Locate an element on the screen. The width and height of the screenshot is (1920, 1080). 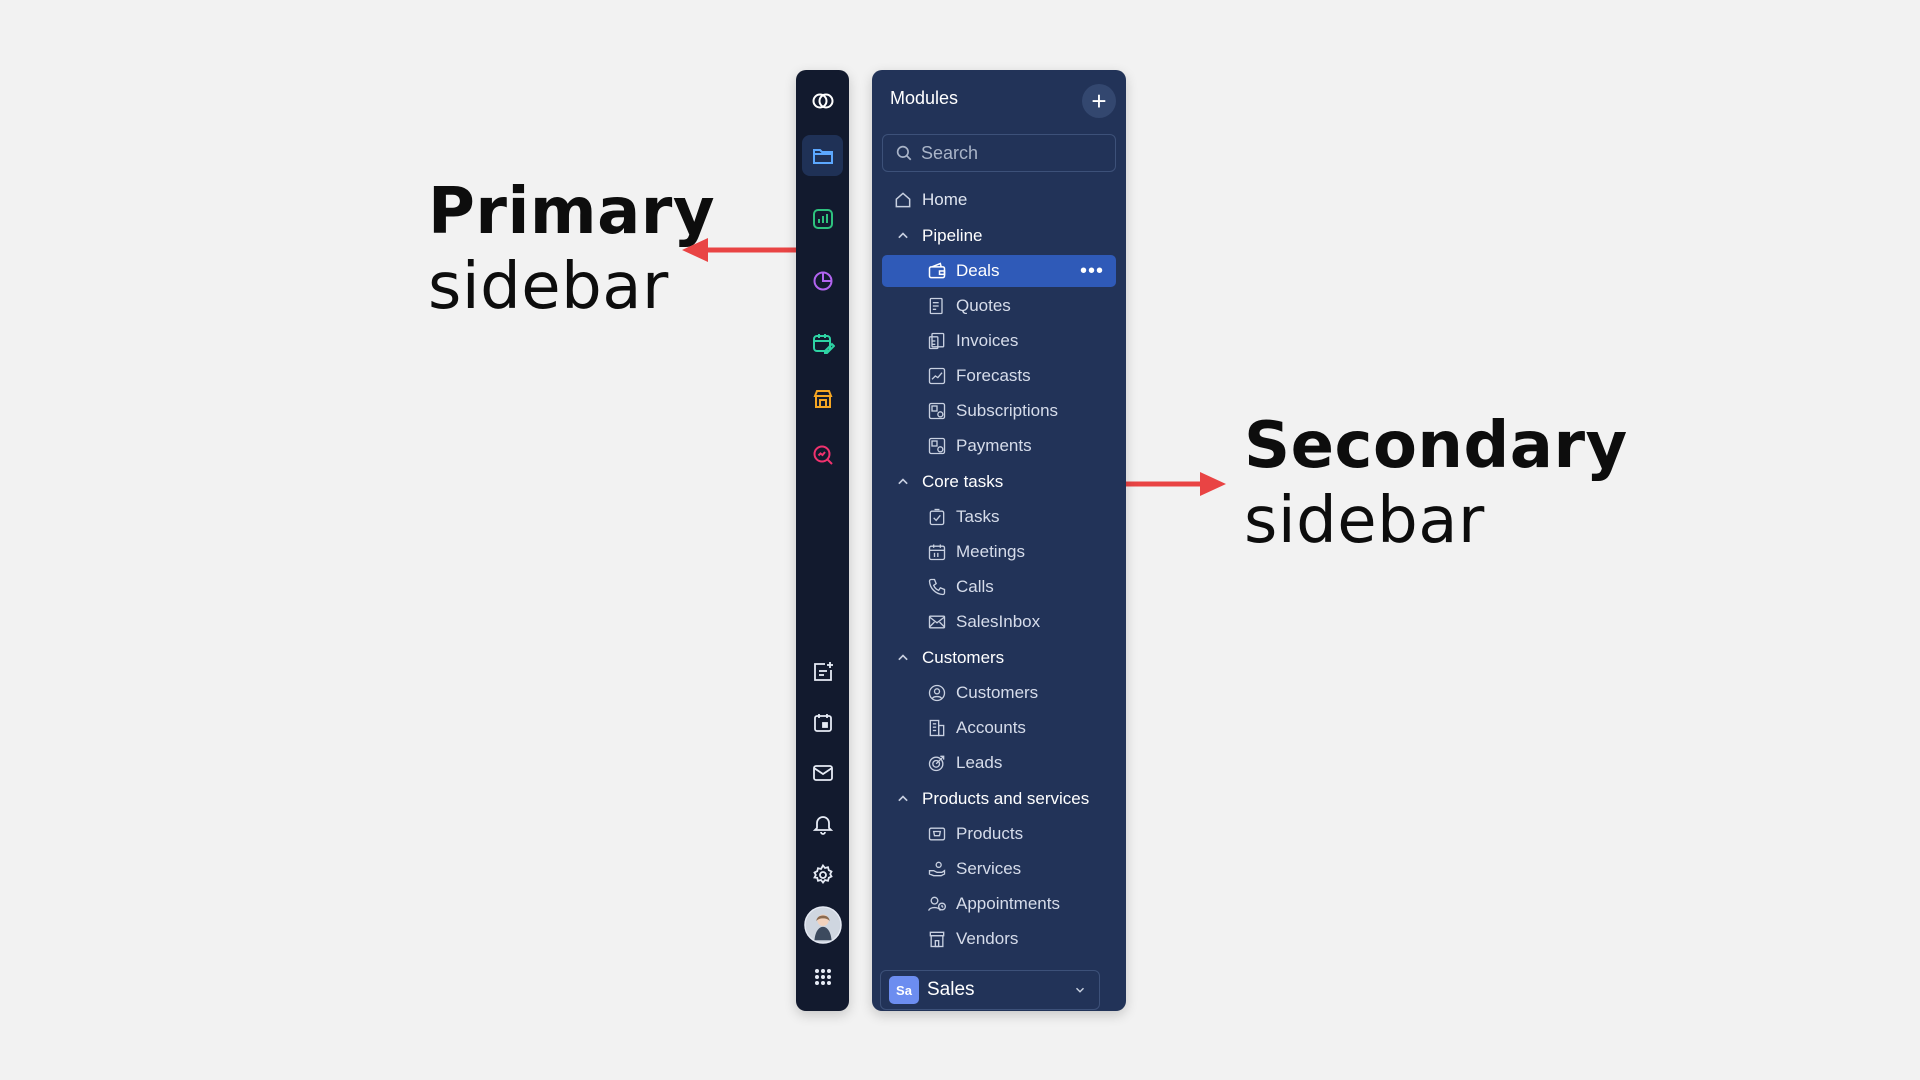
nav-leads: Leads is located at coordinates (999, 763).